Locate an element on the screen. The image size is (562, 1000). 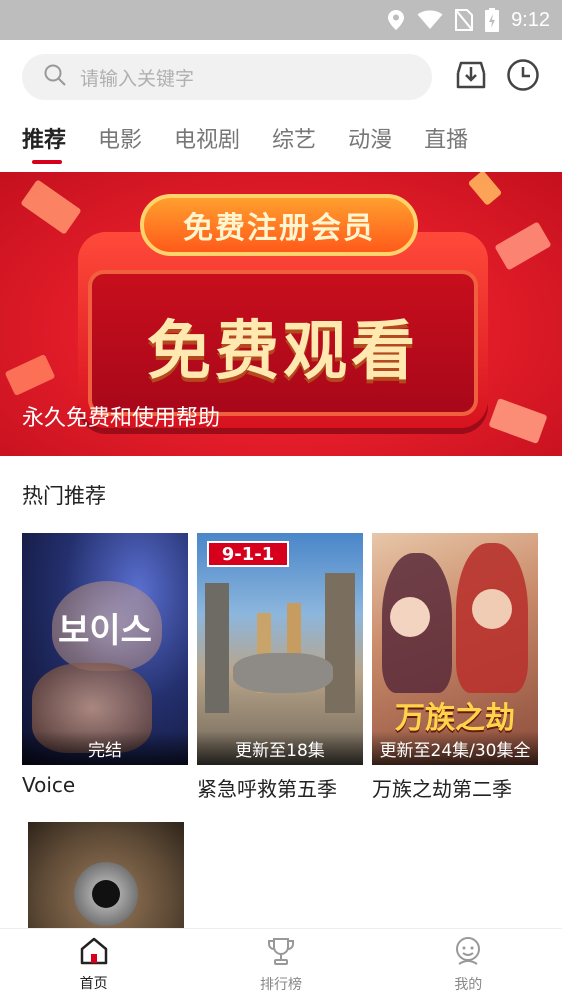
category-tabs: 推荐 电影 电视剧 综艺 动漫 直播 is located at coordinates (281, 143).